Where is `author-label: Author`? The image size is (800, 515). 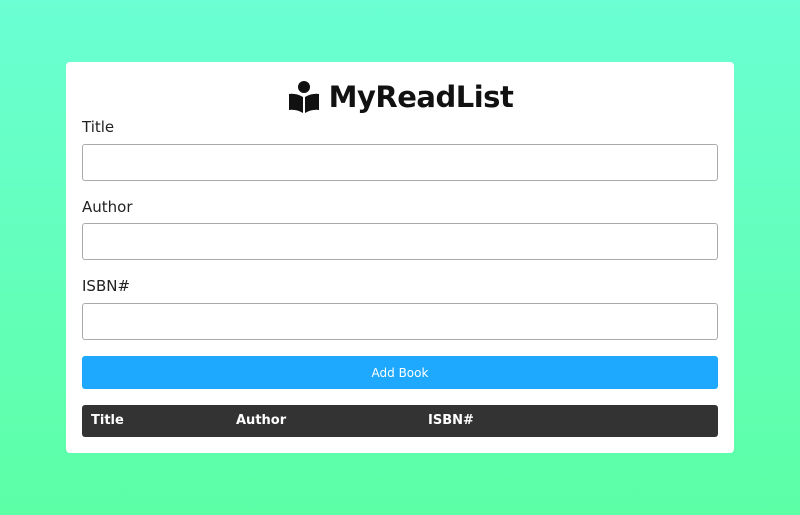 author-label: Author is located at coordinates (107, 207).